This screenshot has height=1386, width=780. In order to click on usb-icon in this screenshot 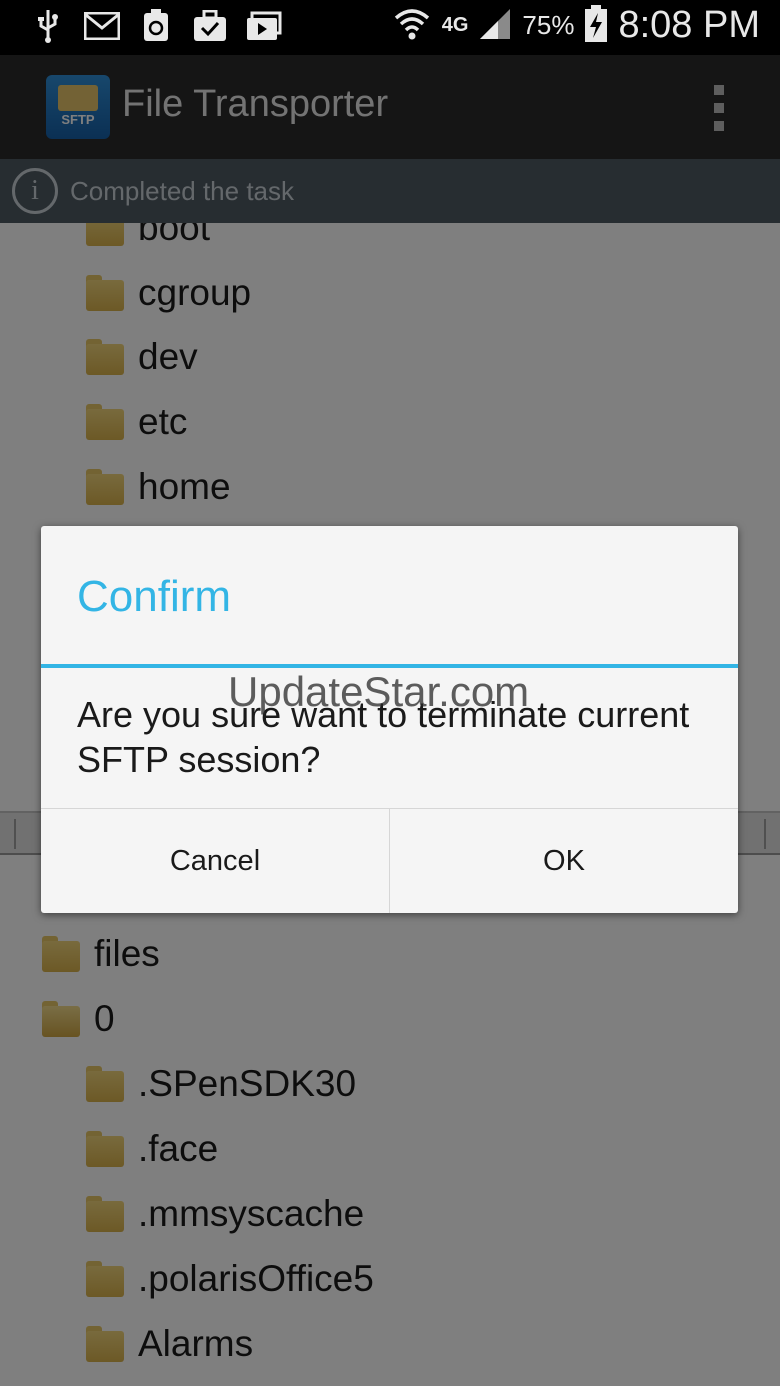, I will do `click(48, 26)`.